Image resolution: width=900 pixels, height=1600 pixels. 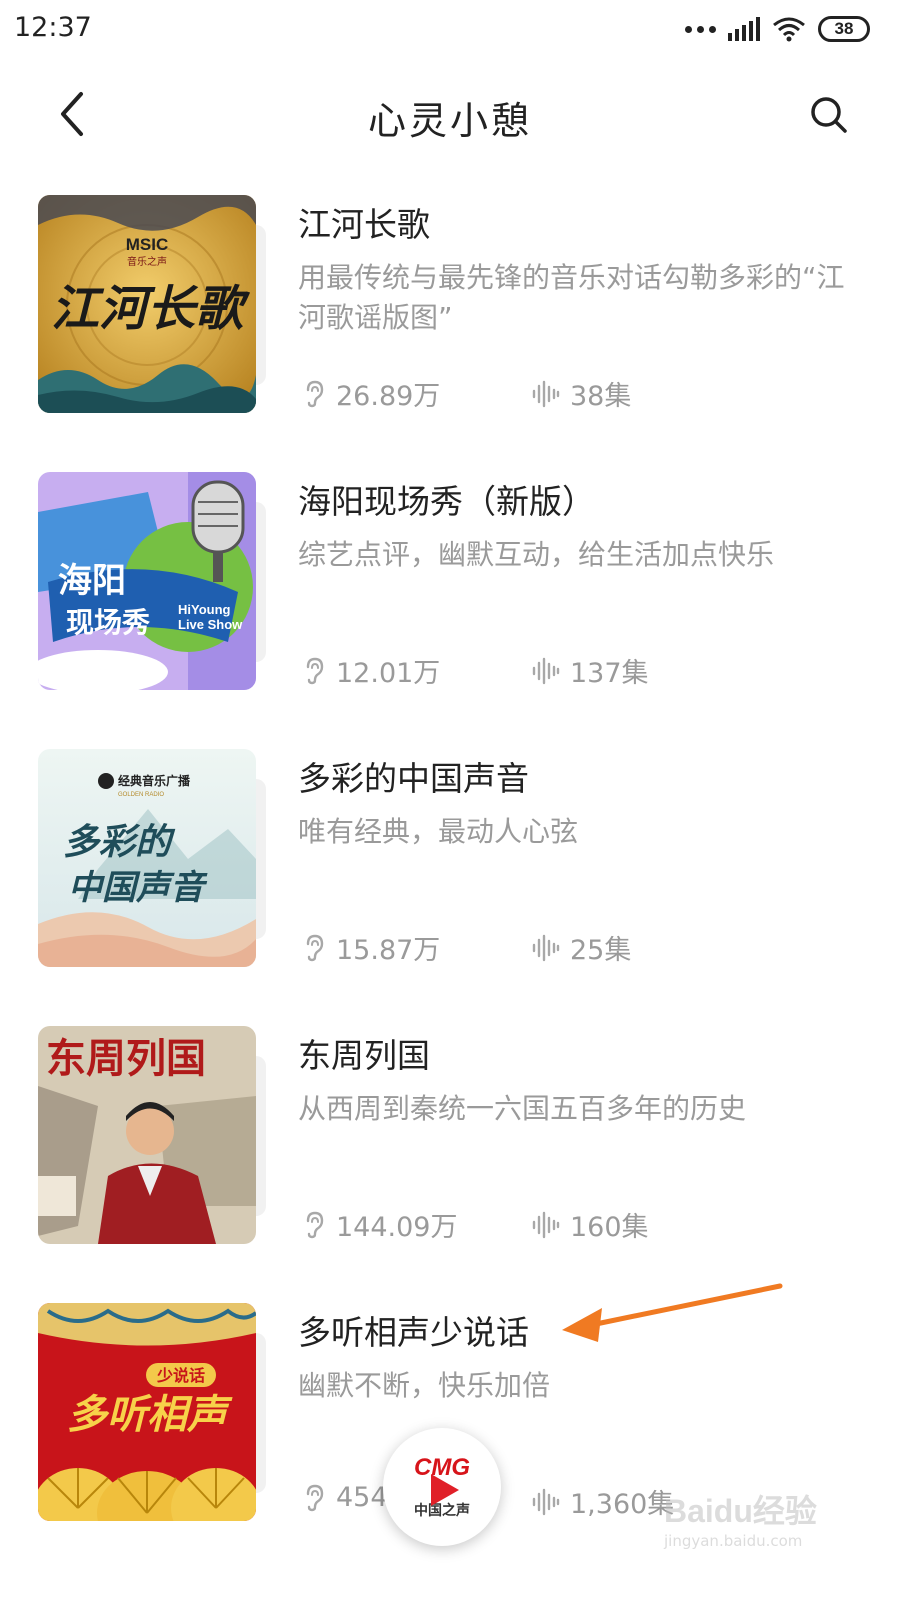 What do you see at coordinates (413, 1330) in the screenshot?
I see `item-title: 多听相声少说话` at bounding box center [413, 1330].